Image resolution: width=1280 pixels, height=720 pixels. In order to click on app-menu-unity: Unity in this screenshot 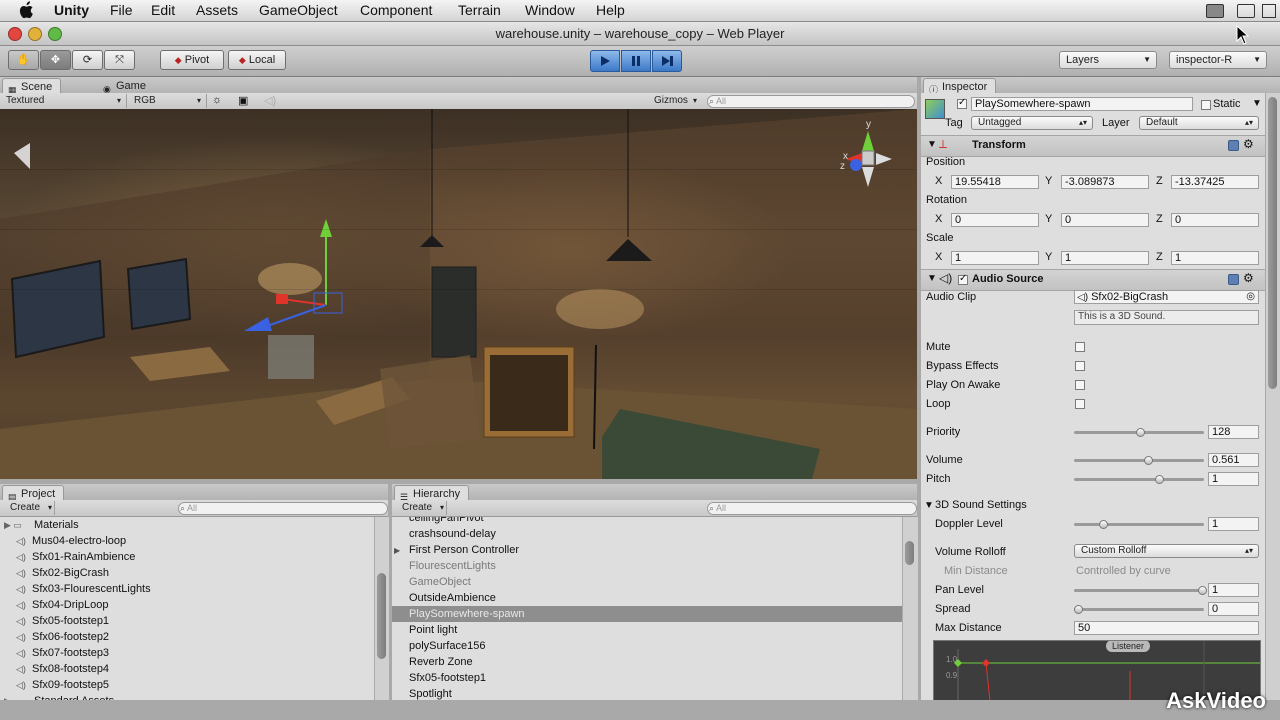, I will do `click(71, 10)`.